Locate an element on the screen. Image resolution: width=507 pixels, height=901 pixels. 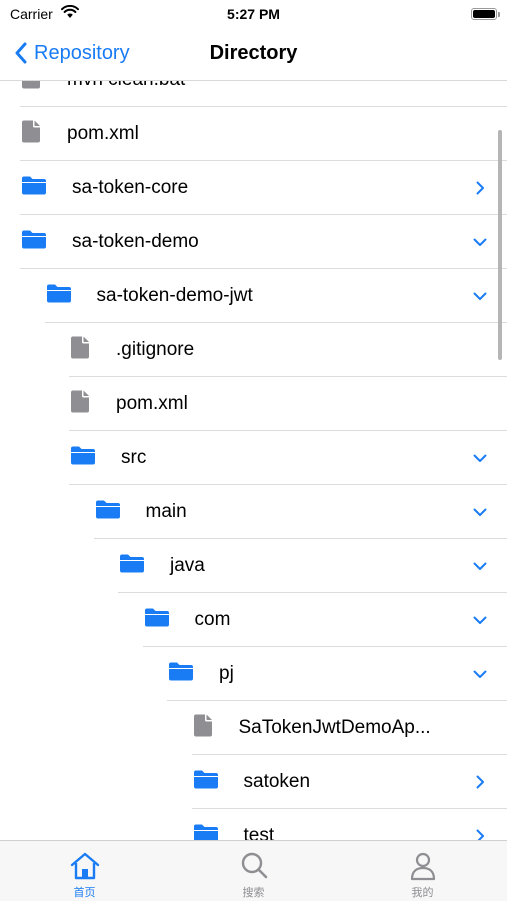
tree-item-label: test is located at coordinates (259, 832).